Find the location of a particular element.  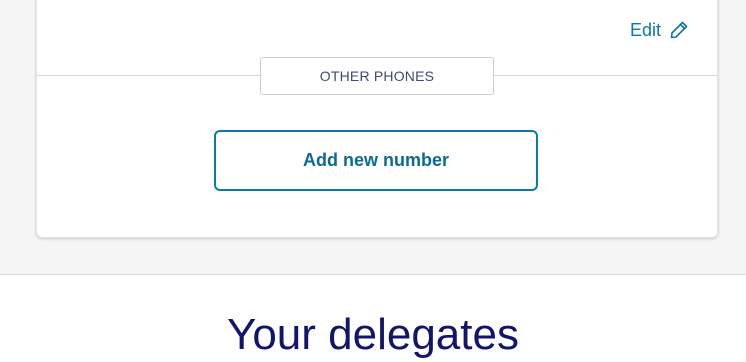

pencil-icon is located at coordinates (679, 30).